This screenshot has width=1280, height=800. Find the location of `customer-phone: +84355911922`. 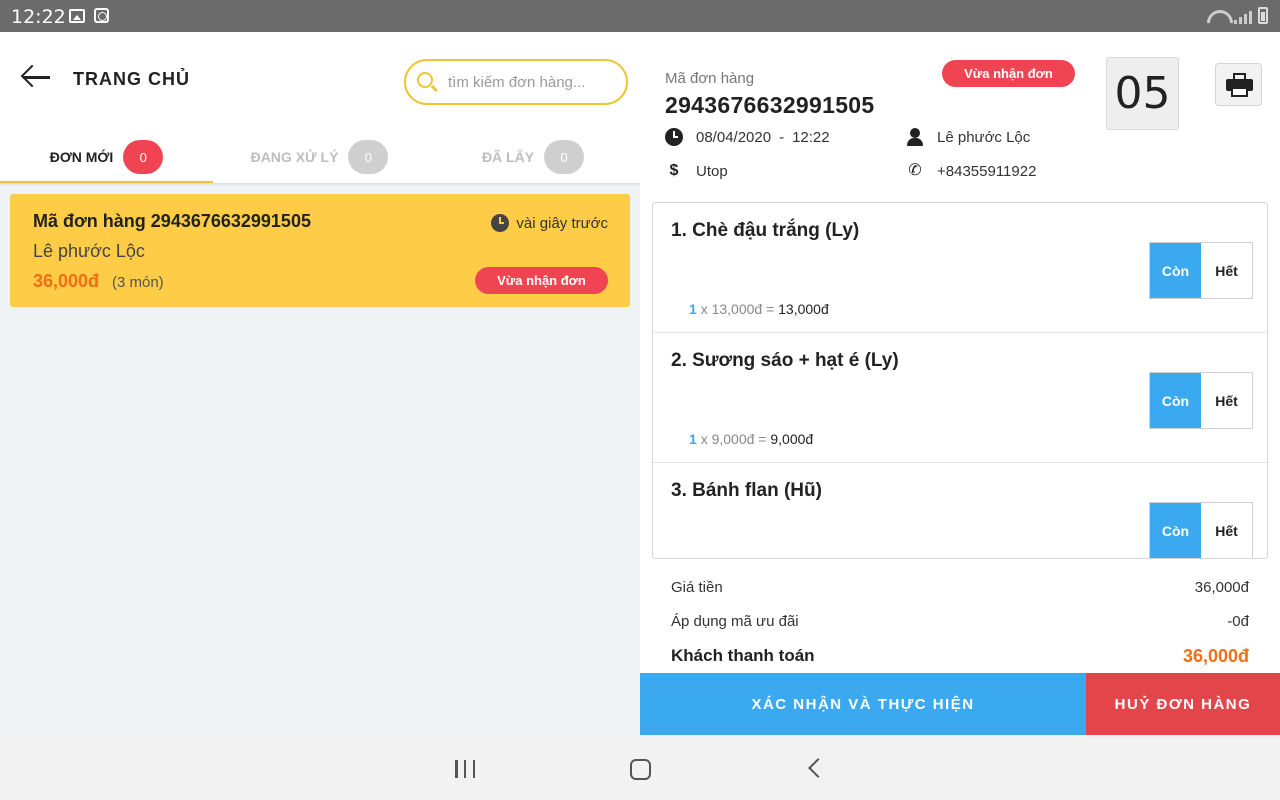

customer-phone: +84355911922 is located at coordinates (987, 171).